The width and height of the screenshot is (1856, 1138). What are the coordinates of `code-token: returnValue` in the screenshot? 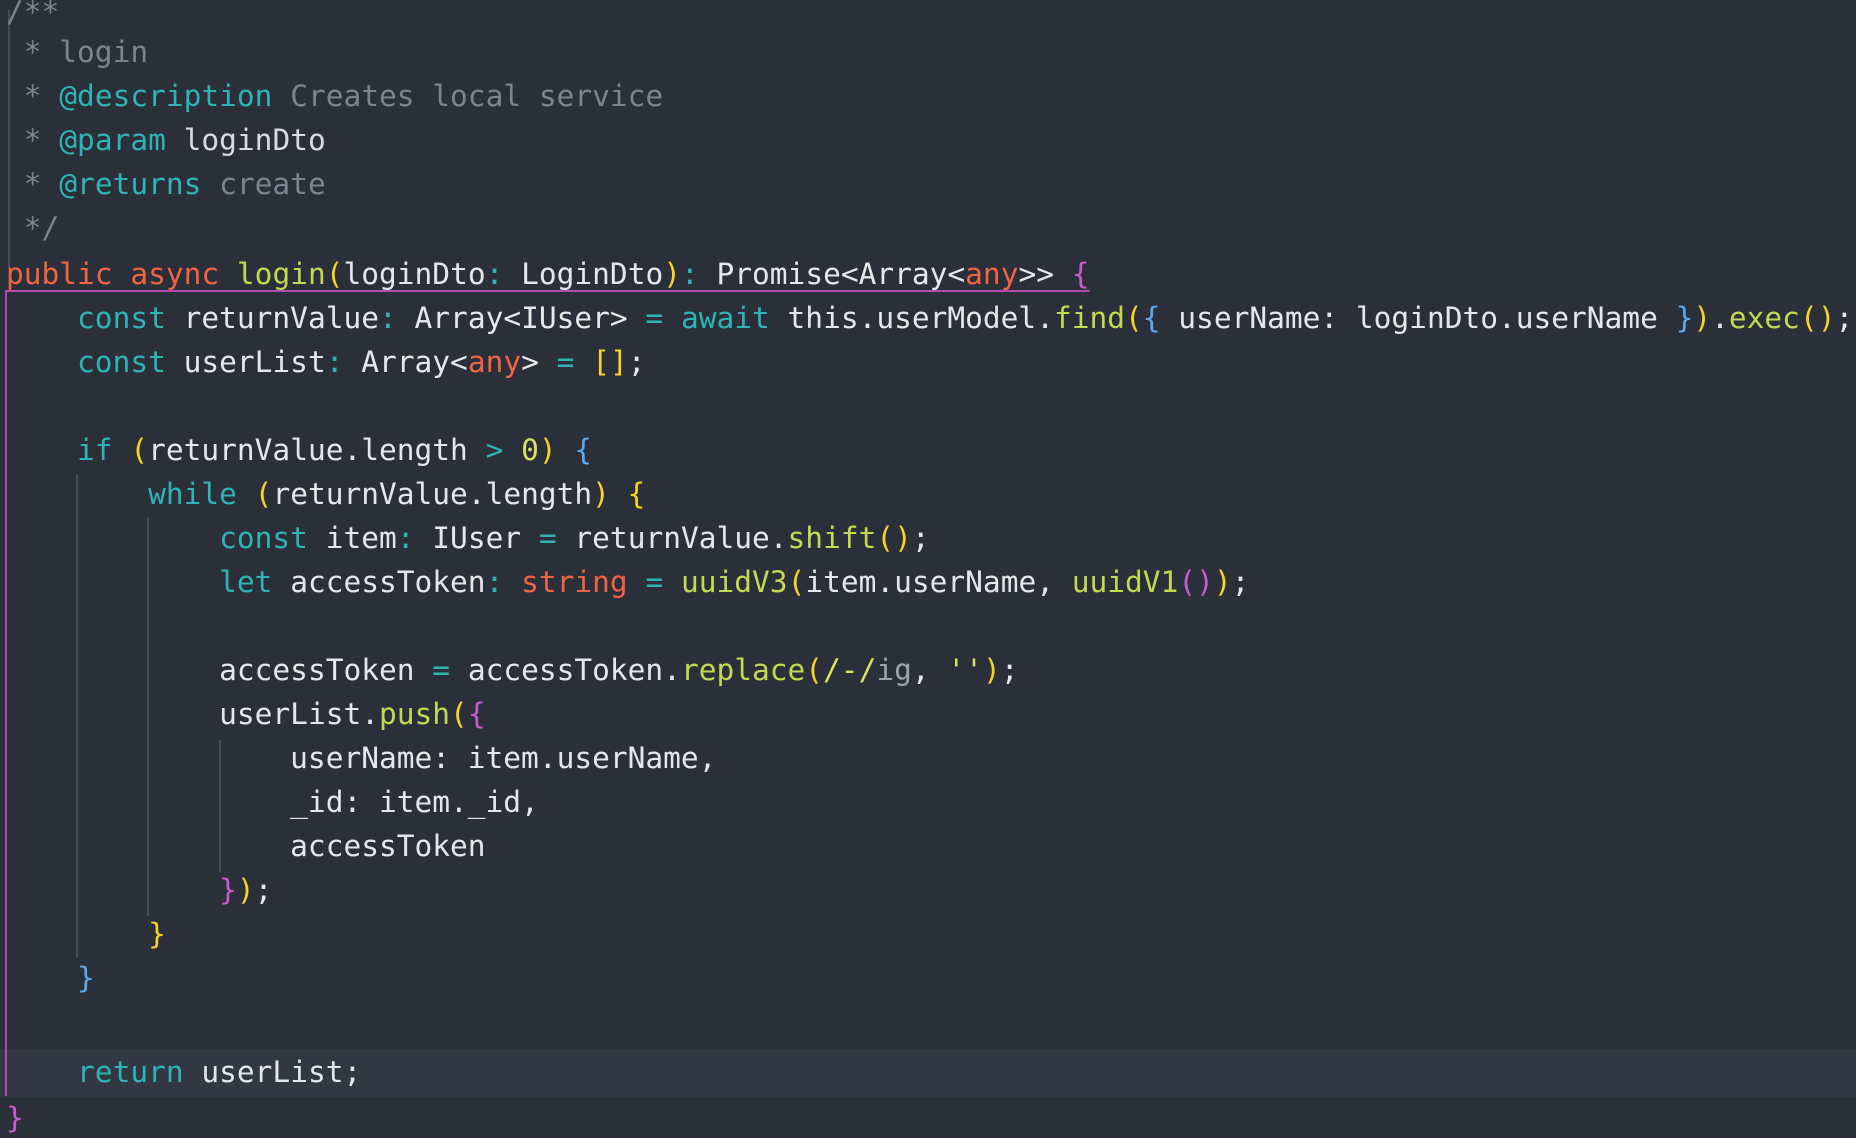 It's located at (272, 318).